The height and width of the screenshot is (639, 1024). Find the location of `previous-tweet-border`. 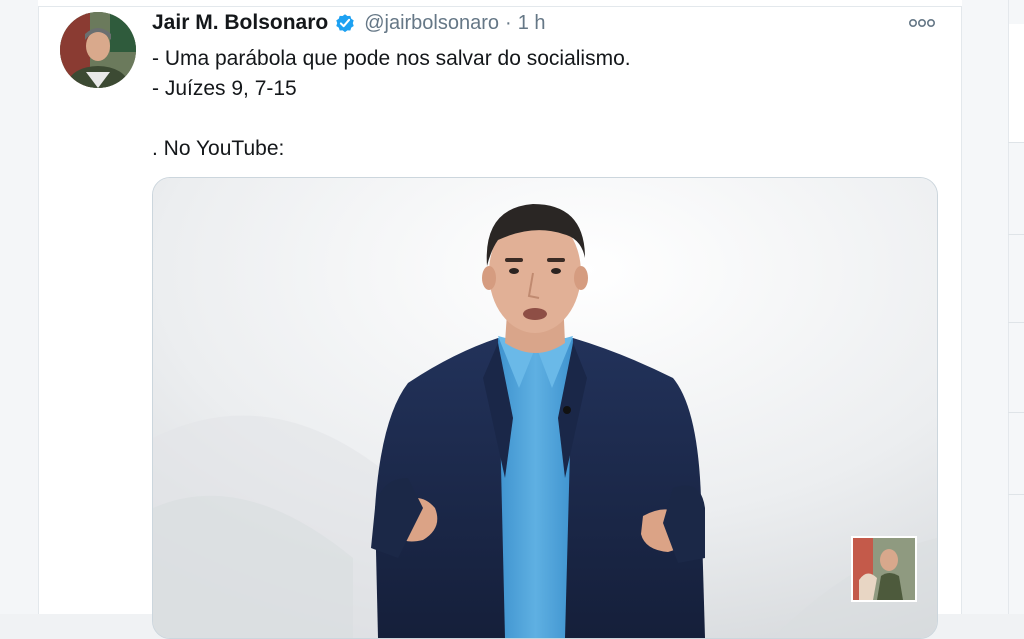

previous-tweet-border is located at coordinates (500, 3).